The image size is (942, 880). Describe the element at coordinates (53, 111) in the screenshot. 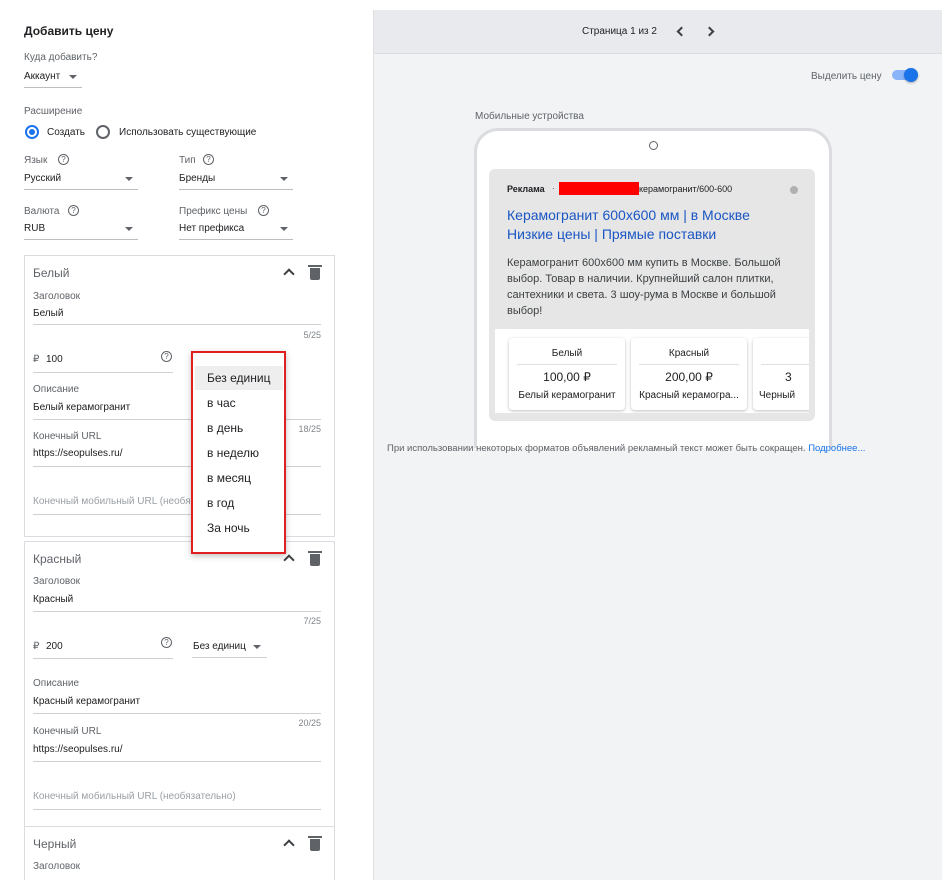

I see `extension-label: Расширение` at that location.